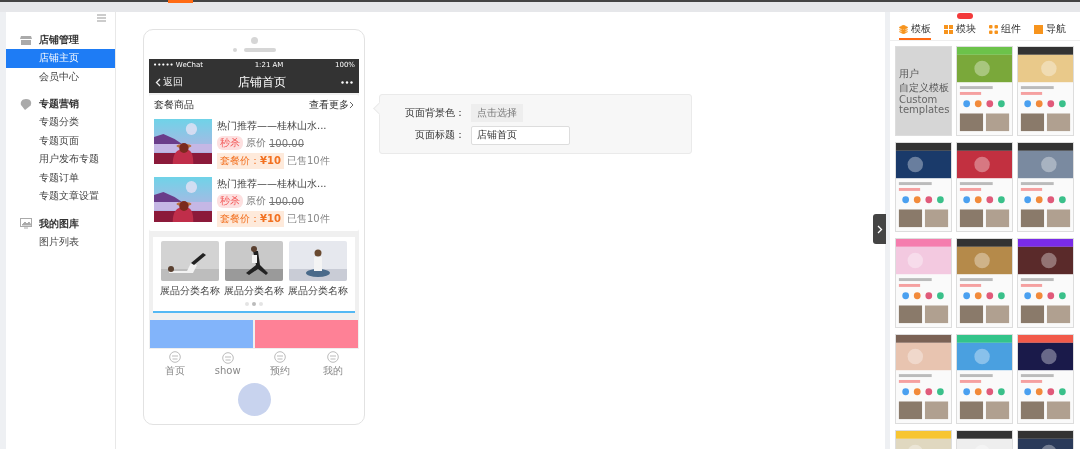 This screenshot has height=449, width=1080. Describe the element at coordinates (60, 241) in the screenshot. I see `sidebar-item: 图片列表` at that location.